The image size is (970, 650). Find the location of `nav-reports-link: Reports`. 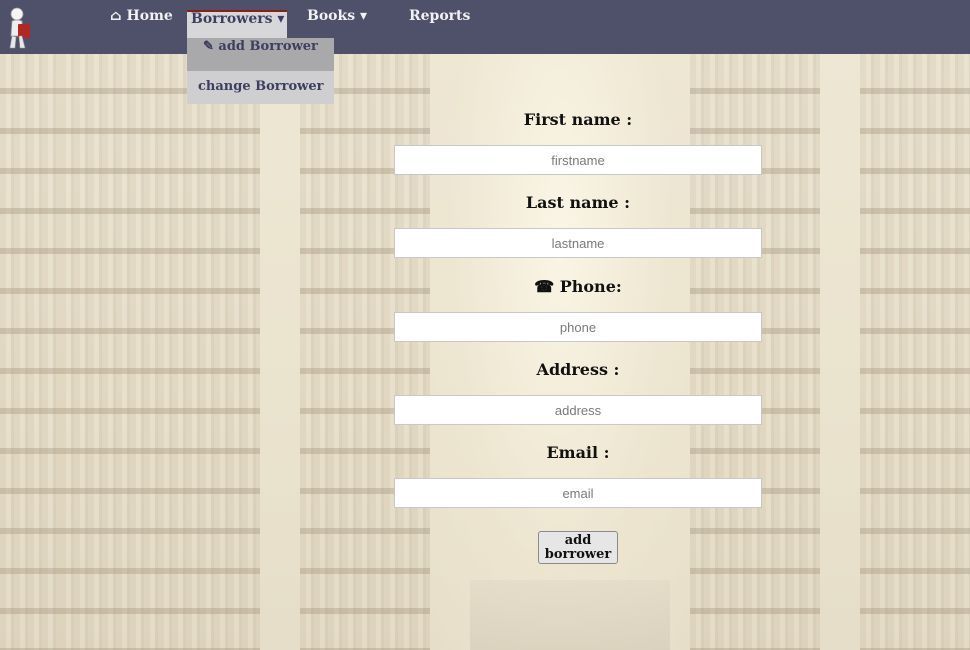

nav-reports-link: Reports is located at coordinates (439, 16).